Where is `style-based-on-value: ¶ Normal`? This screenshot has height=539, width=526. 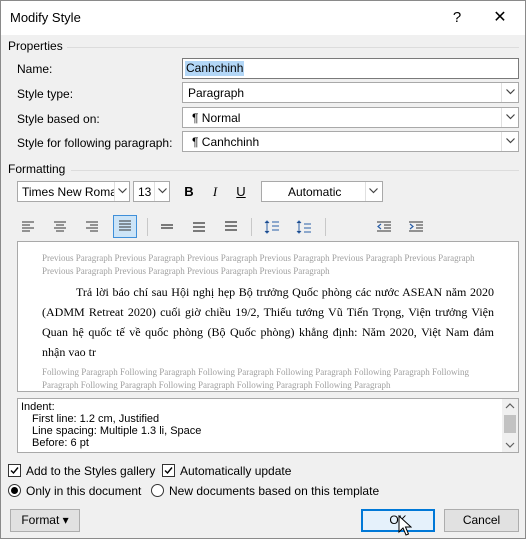
style-based-on-value: ¶ Normal is located at coordinates (216, 118).